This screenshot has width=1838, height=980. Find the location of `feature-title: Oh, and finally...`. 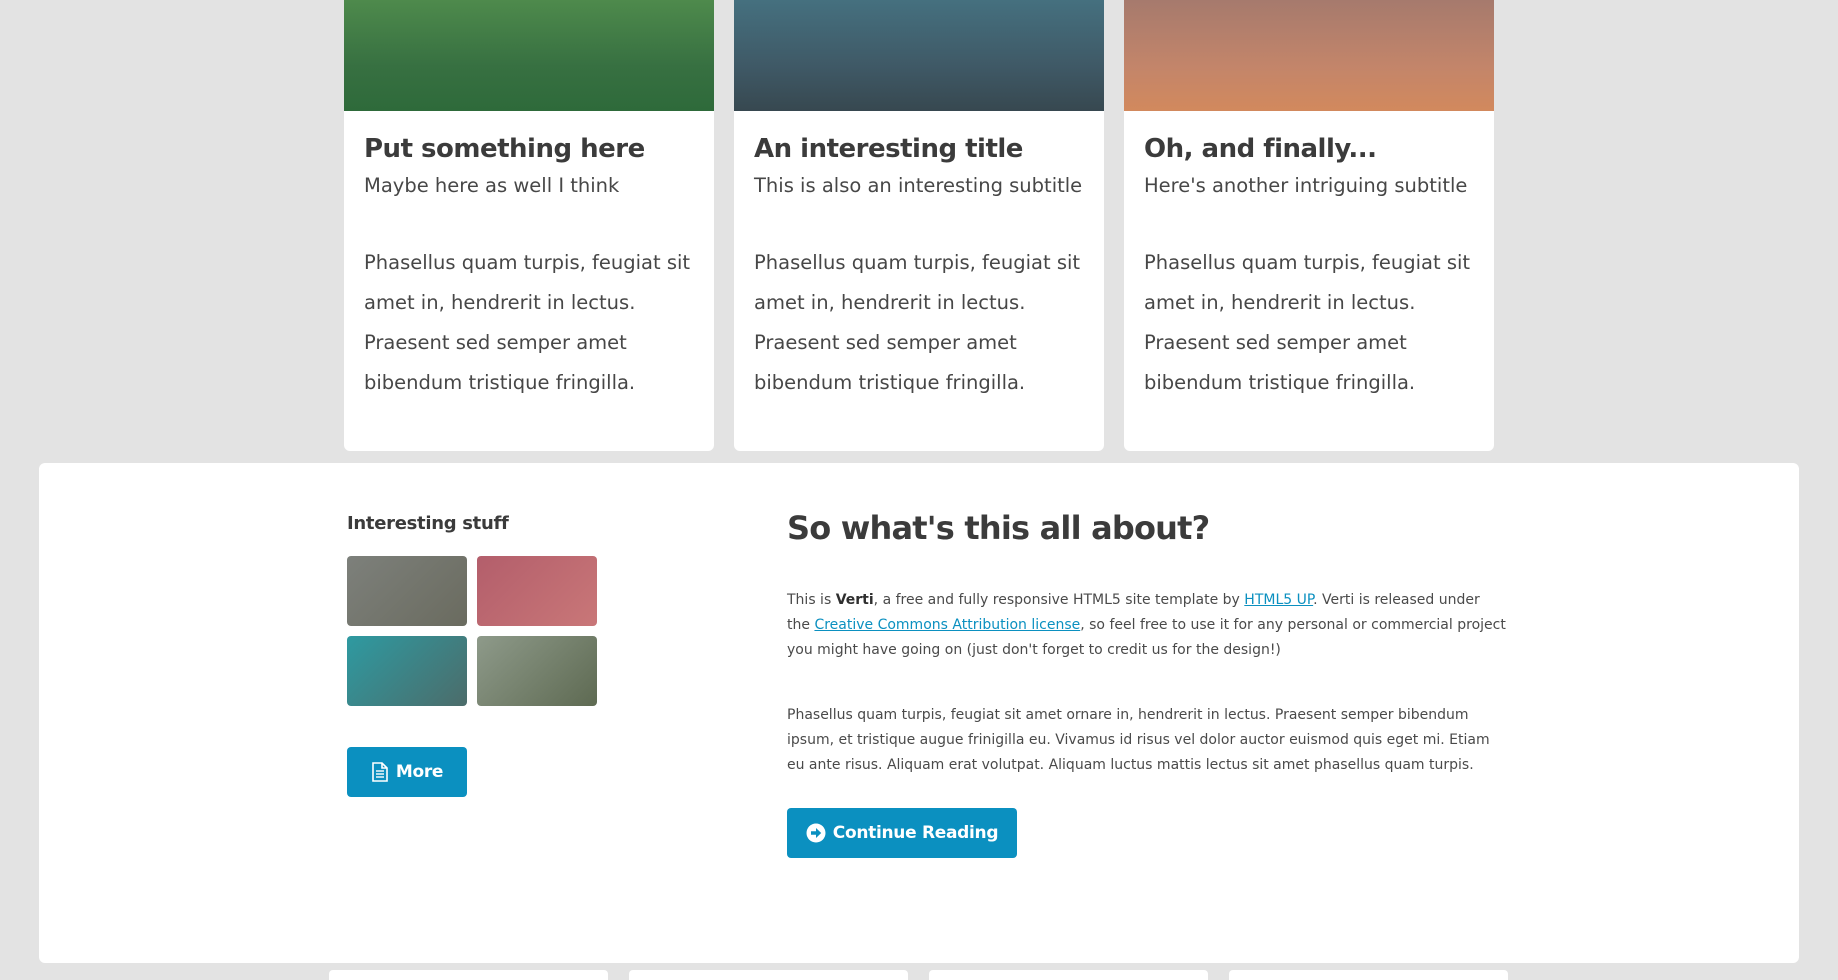

feature-title: Oh, and finally... is located at coordinates (1260, 149).